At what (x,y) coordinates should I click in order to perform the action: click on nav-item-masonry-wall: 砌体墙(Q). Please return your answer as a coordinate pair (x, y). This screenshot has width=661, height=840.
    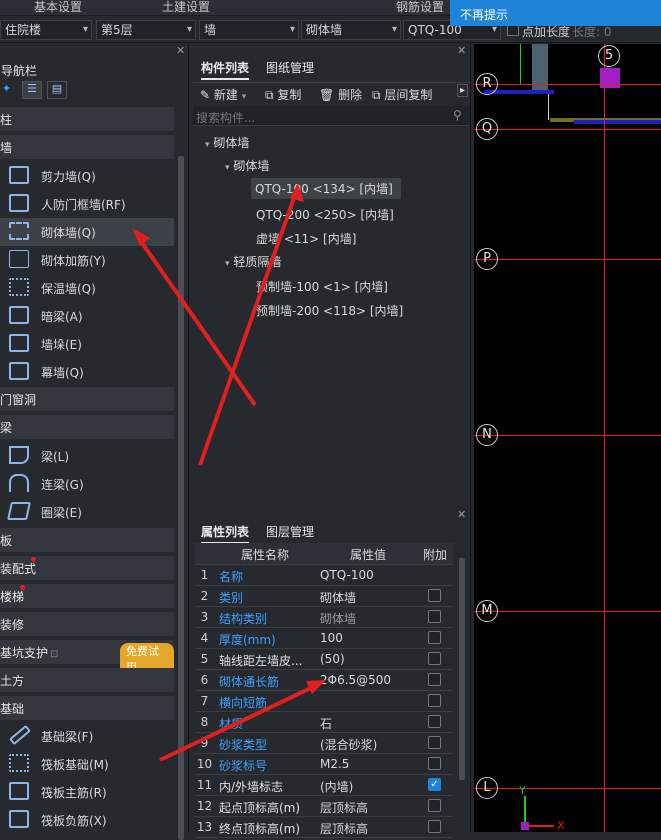
    Looking at the image, I should click on (87, 232).